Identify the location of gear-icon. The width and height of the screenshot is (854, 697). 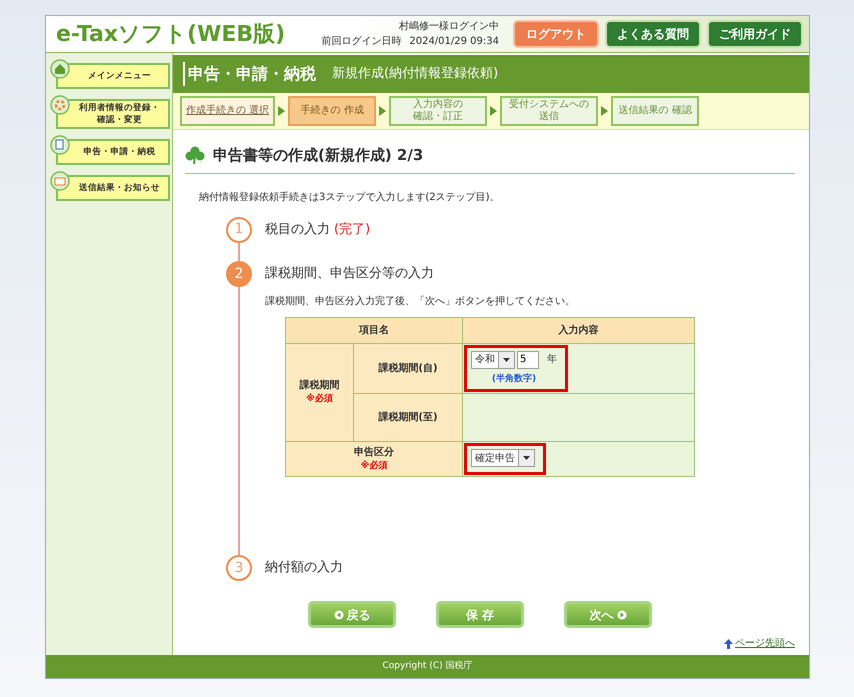
(60, 105).